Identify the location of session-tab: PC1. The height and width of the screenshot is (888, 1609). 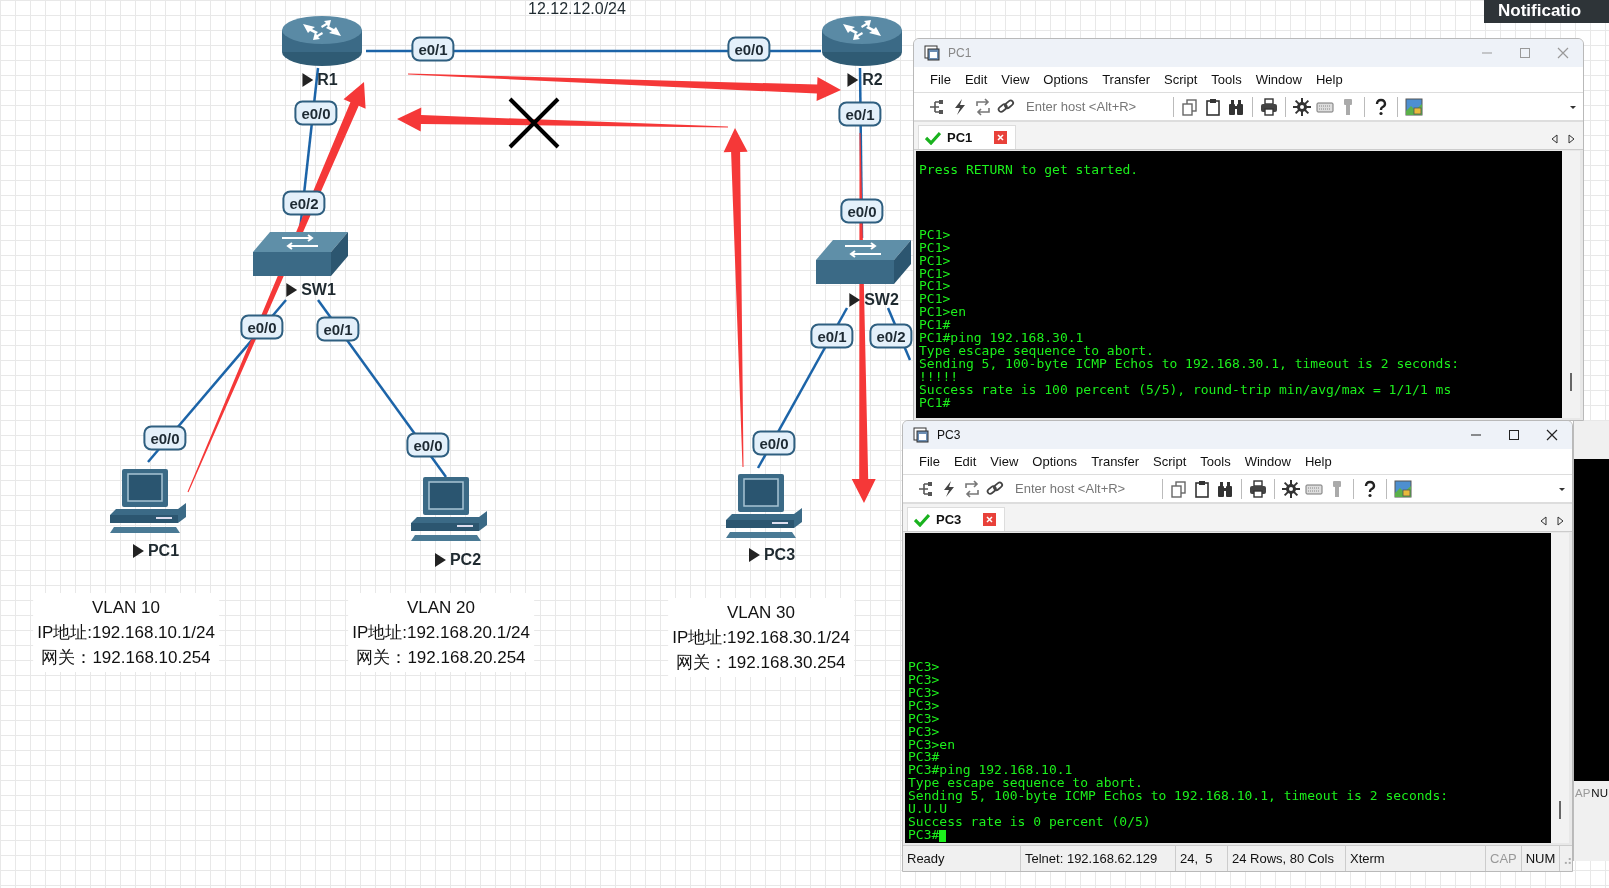
(967, 137).